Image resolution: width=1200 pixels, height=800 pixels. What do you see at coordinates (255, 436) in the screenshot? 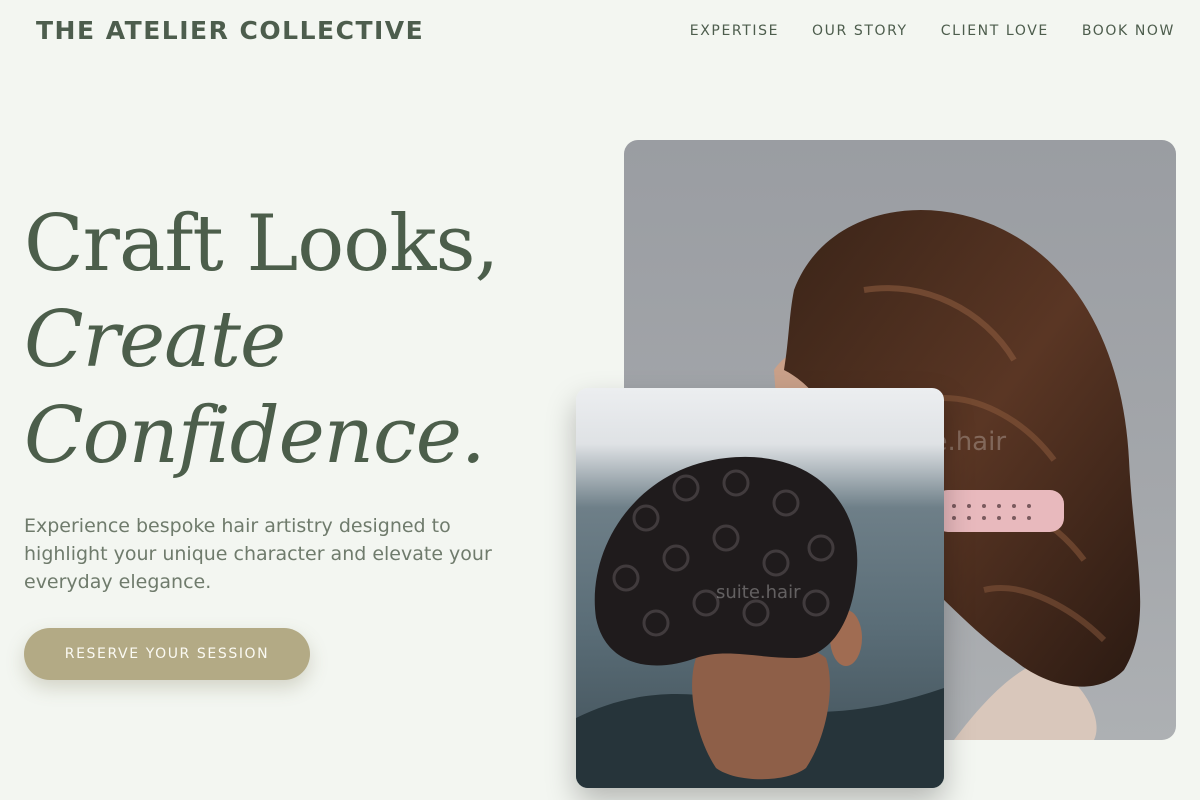
I see `hero-title-line-3: Confidence.` at bounding box center [255, 436].